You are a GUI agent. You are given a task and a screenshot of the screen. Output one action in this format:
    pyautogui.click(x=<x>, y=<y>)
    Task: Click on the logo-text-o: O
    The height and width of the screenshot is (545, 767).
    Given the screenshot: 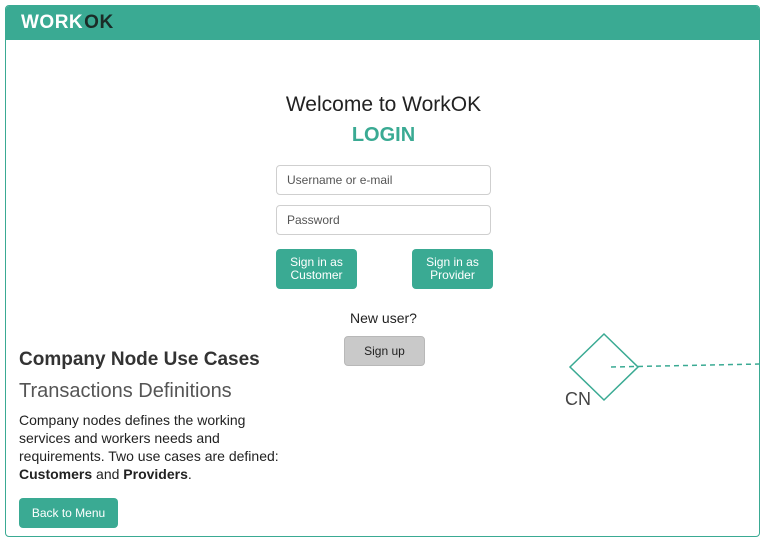 What is the action you would take?
    pyautogui.click(x=92, y=22)
    